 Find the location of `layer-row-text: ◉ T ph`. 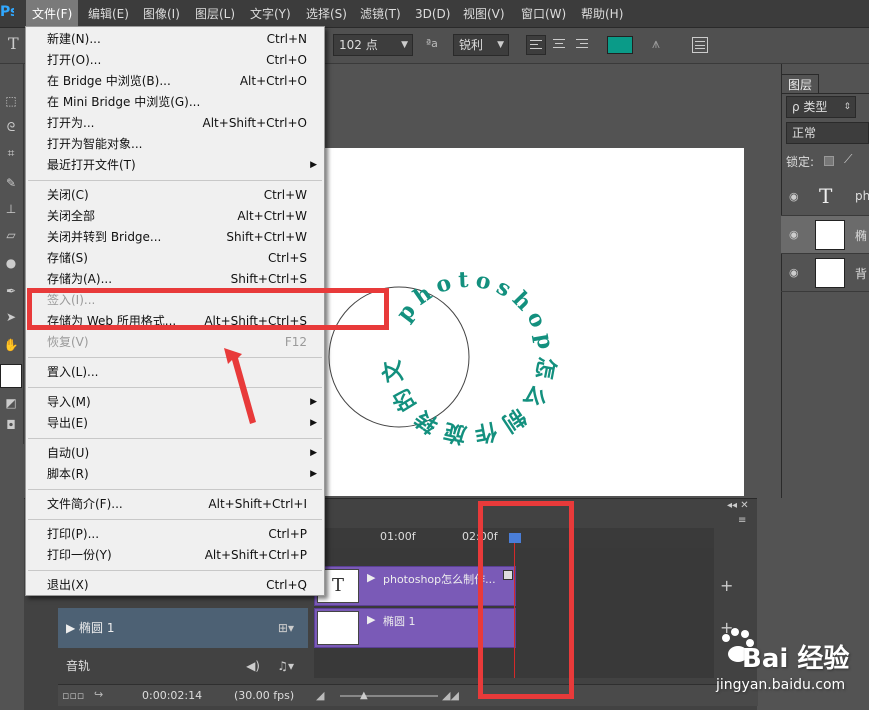

layer-row-text: ◉ T ph is located at coordinates (825, 197).